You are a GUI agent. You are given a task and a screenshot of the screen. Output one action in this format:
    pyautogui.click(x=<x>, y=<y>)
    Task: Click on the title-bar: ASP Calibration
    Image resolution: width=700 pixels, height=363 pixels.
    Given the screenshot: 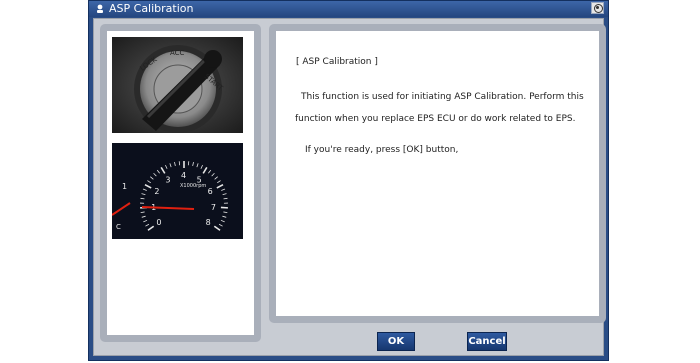 What is the action you would take?
    pyautogui.click(x=348, y=9)
    